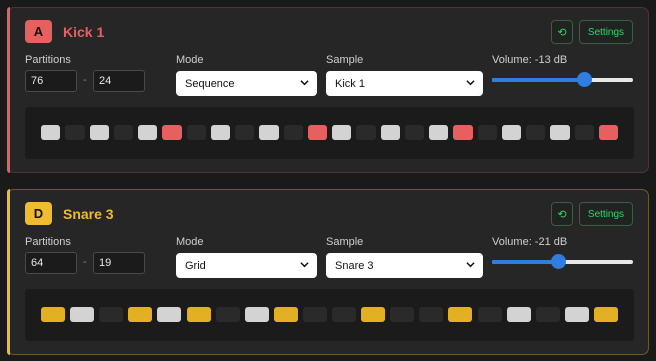  What do you see at coordinates (404, 265) in the screenshot?
I see `sample-select: Snare 3` at bounding box center [404, 265].